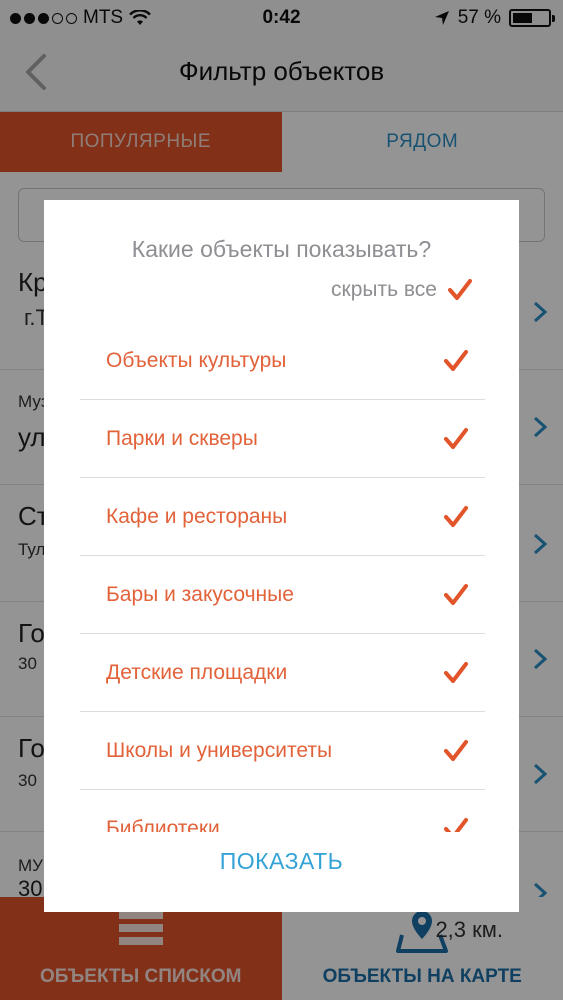 The height and width of the screenshot is (1000, 563). What do you see at coordinates (281, 249) in the screenshot?
I see `dialog-title: Какие объекты показывать?` at bounding box center [281, 249].